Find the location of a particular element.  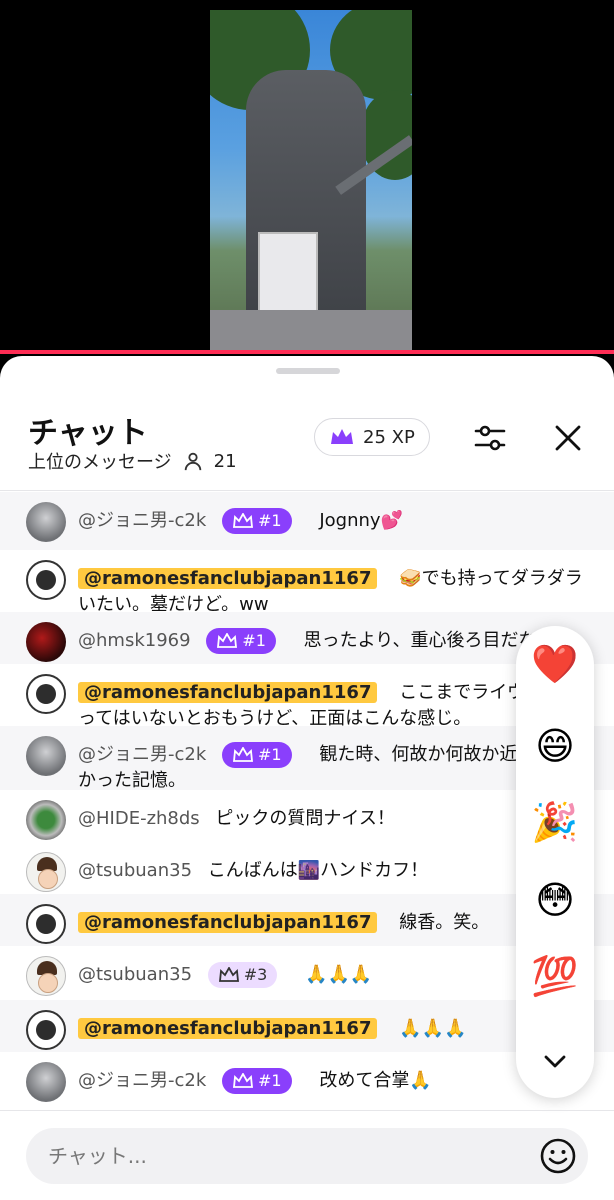

rank-badge: #3 is located at coordinates (242, 975).